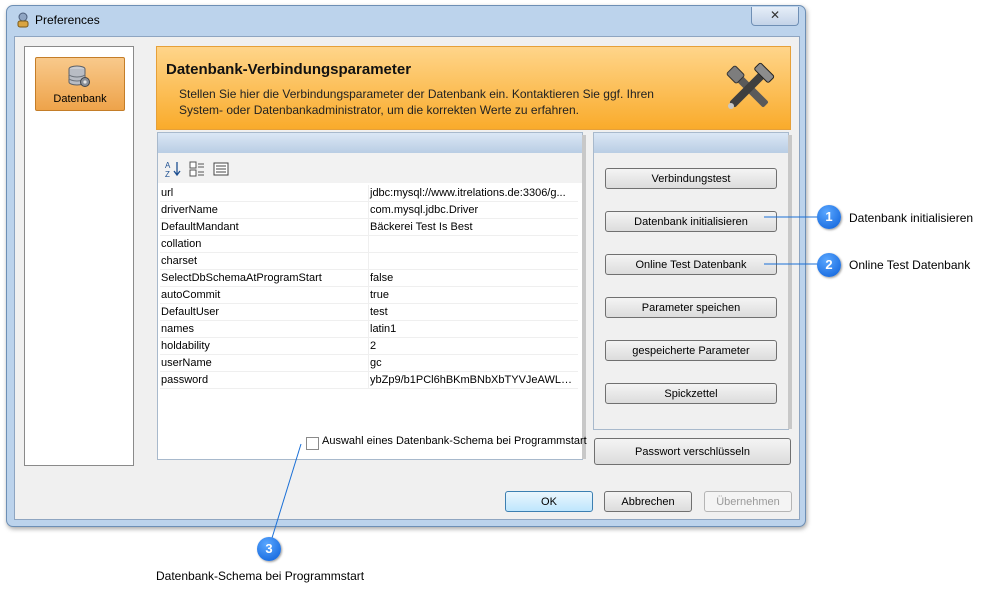 This screenshot has height=598, width=999. I want to click on callout-badge-2: 2, so click(829, 265).